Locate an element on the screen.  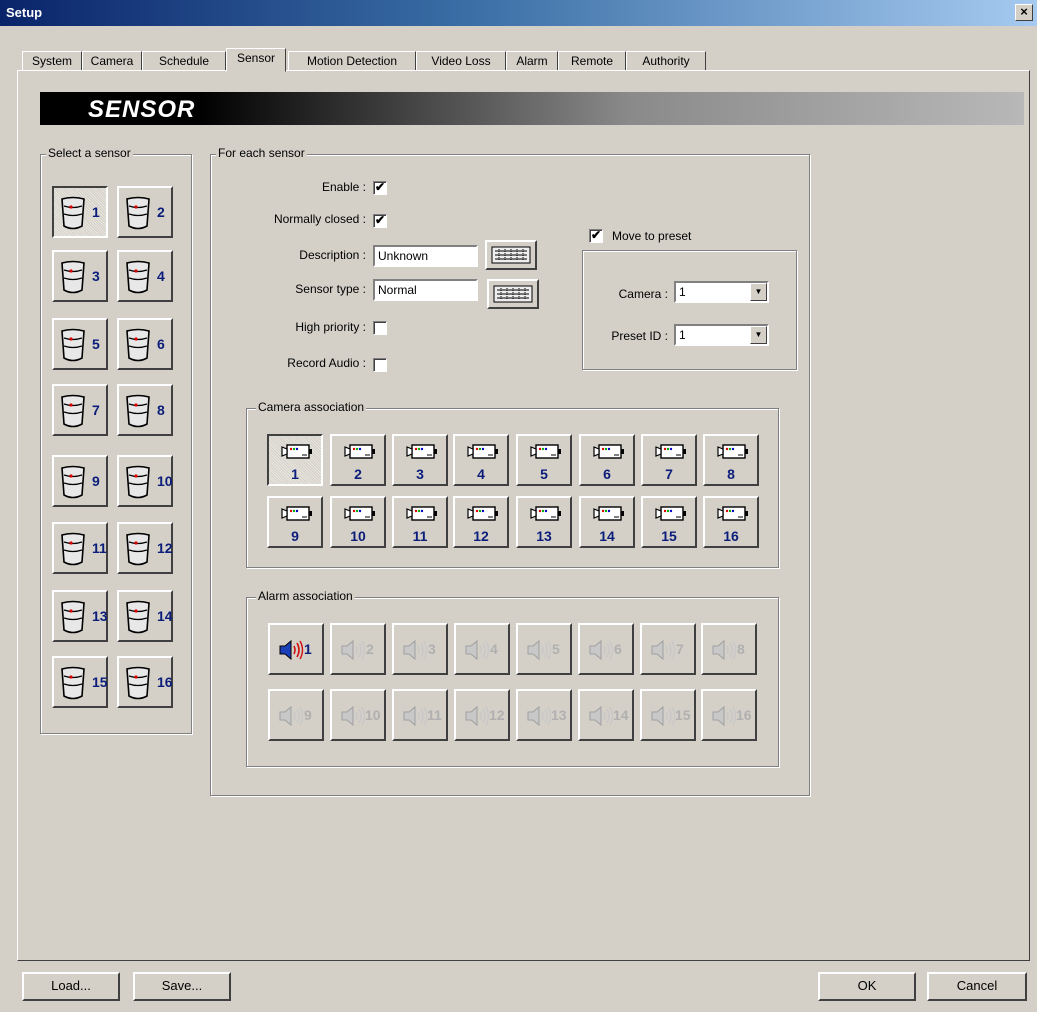
alarm-number: 2 is located at coordinates (370, 649).